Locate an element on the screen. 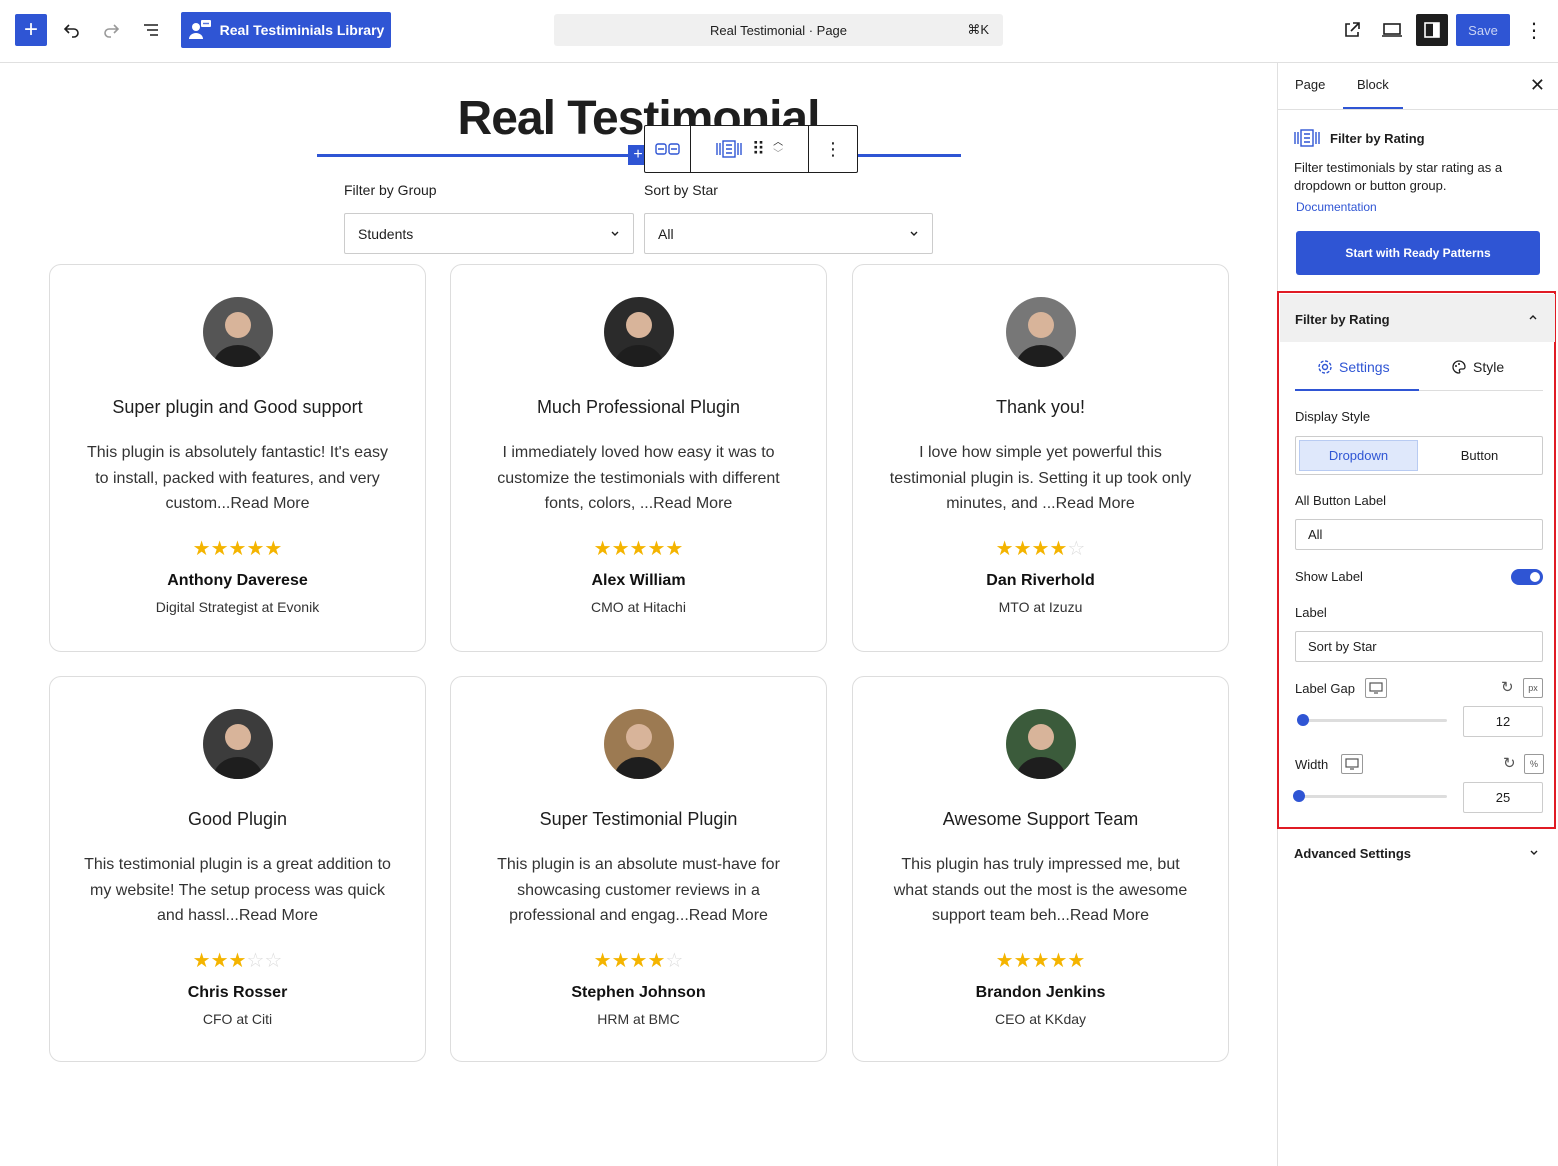  label-gap-label: Label Gap is located at coordinates (1325, 688).